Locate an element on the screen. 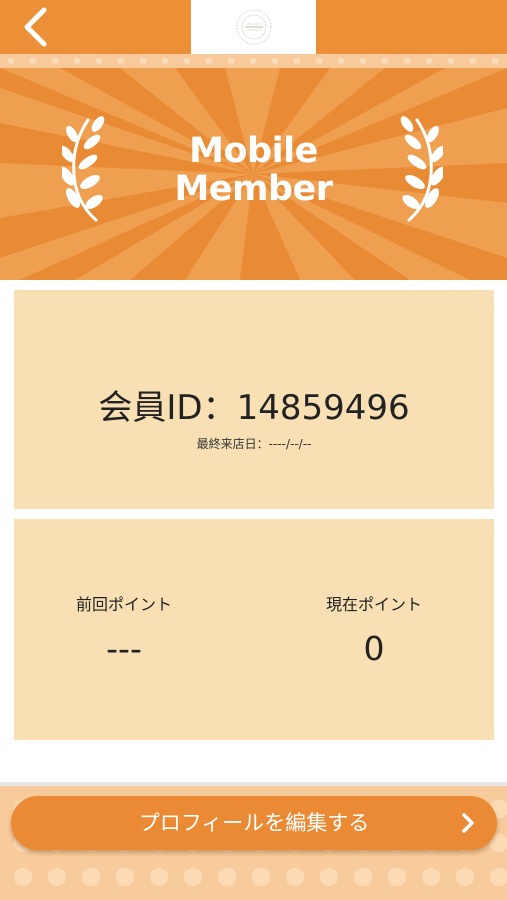 The height and width of the screenshot is (900, 507). edit-profile-button-label: プロフィールを編集する is located at coordinates (254, 823).